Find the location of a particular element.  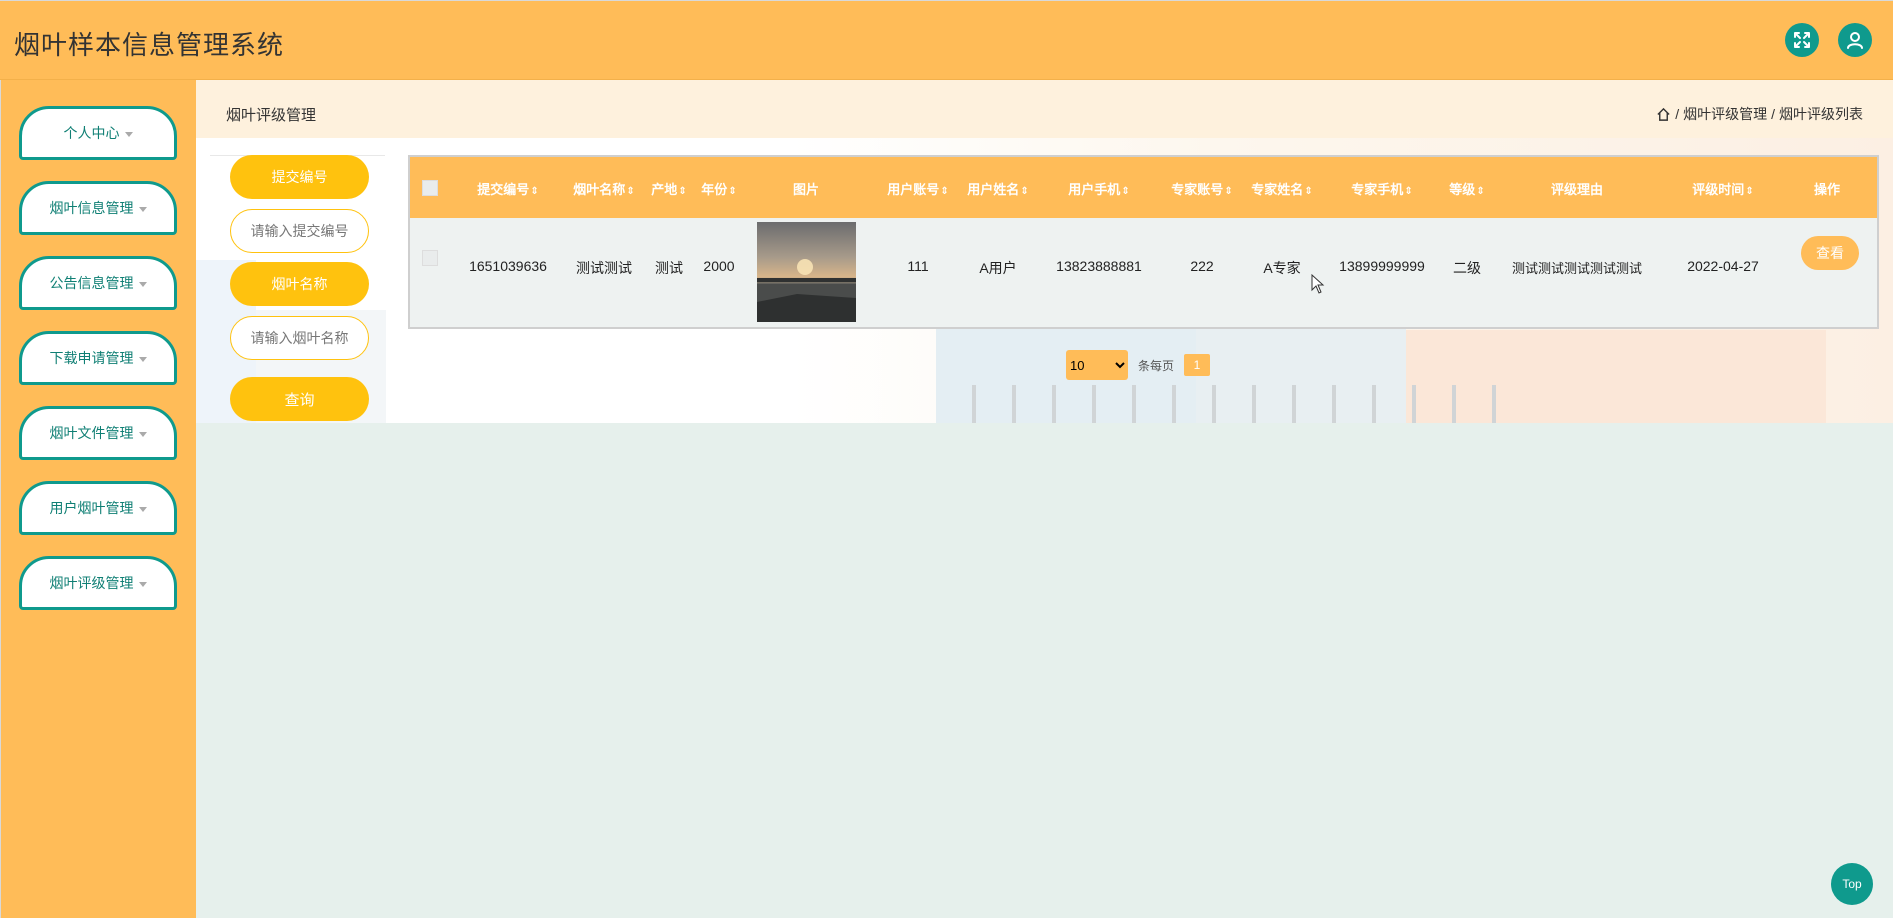

cell-reason: 测试测试测试测试测试 is located at coordinates (1577, 268).